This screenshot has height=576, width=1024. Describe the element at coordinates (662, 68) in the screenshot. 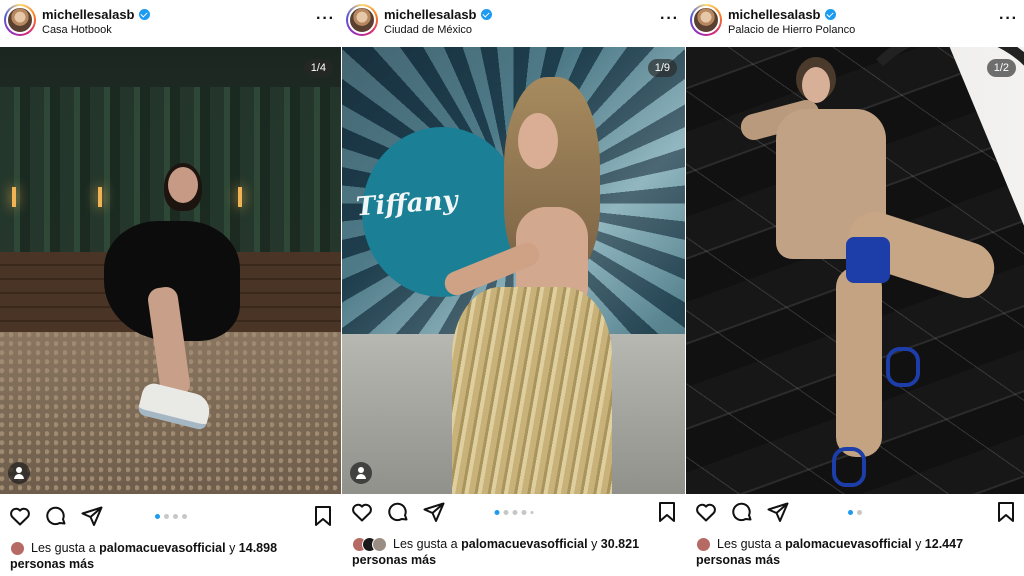

I see `carousel-counter: 1/9` at that location.